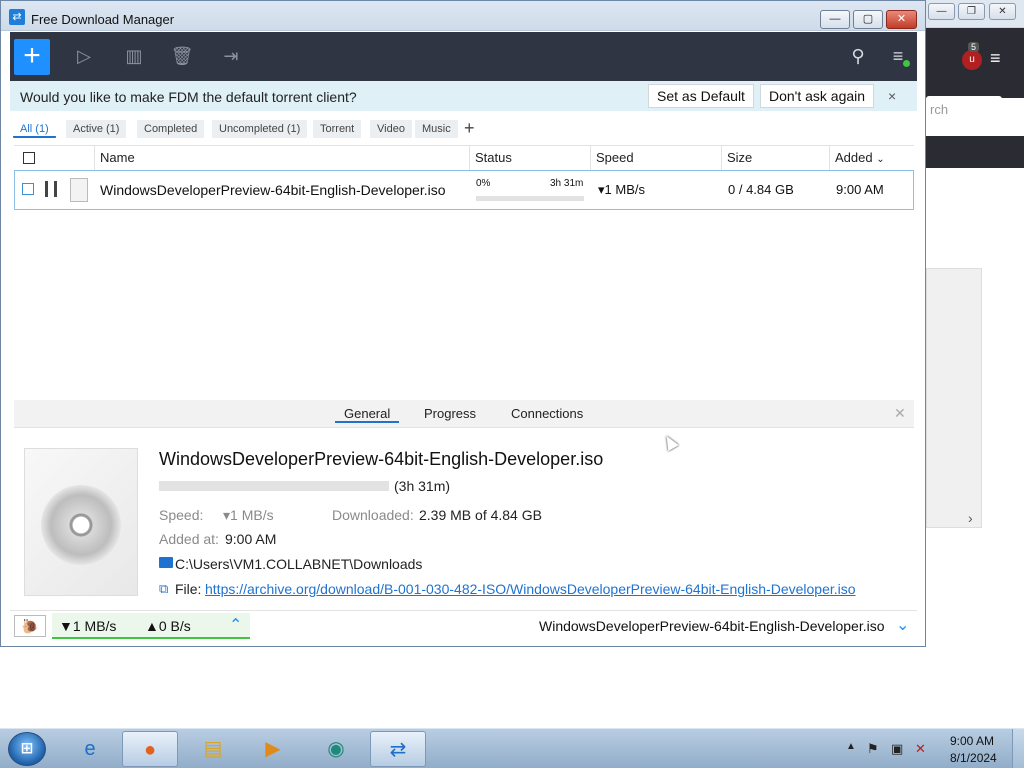 The height and width of the screenshot is (768, 1024). I want to click on banner-close-icon: ×, so click(892, 96).